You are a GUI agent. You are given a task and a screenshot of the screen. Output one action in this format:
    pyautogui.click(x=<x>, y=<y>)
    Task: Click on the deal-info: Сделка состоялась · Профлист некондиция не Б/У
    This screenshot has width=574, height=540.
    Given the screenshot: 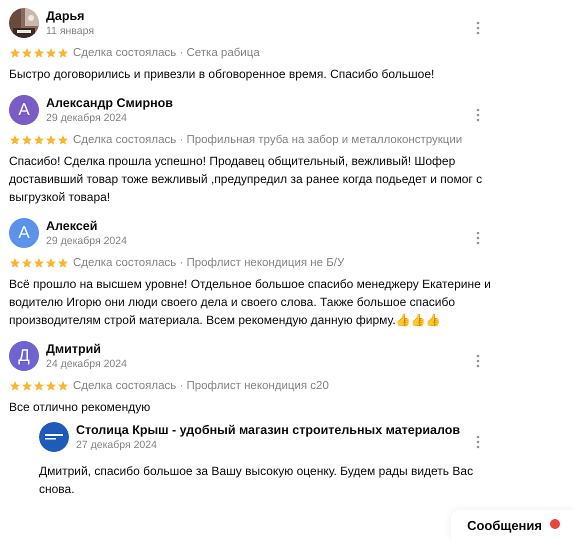 What is the action you would take?
    pyautogui.click(x=208, y=263)
    